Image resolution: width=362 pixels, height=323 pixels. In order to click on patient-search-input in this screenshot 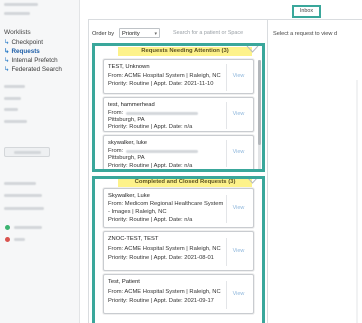, I will do `click(216, 33)`.